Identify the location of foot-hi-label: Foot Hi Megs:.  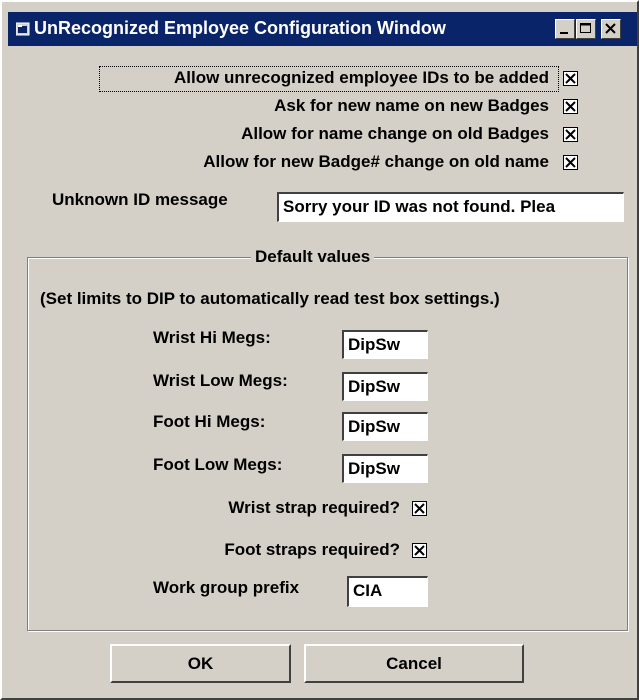
(209, 421).